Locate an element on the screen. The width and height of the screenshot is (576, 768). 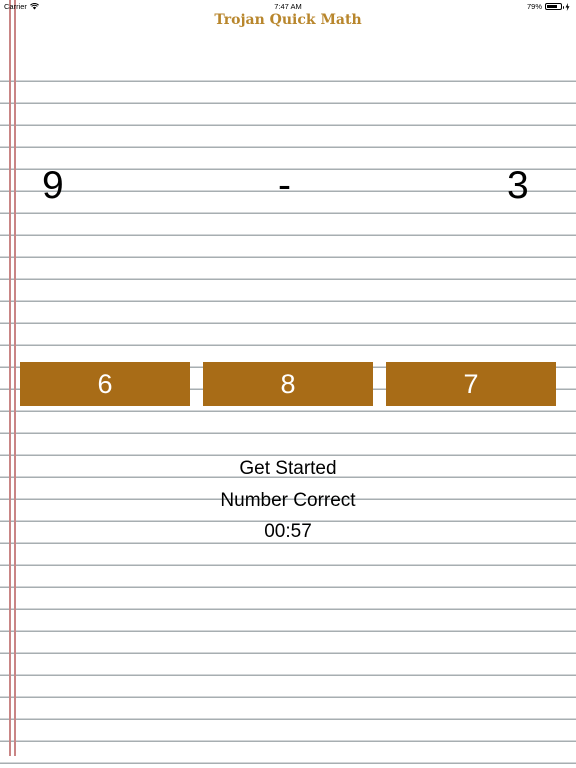
battery-level-fill is located at coordinates (552, 6).